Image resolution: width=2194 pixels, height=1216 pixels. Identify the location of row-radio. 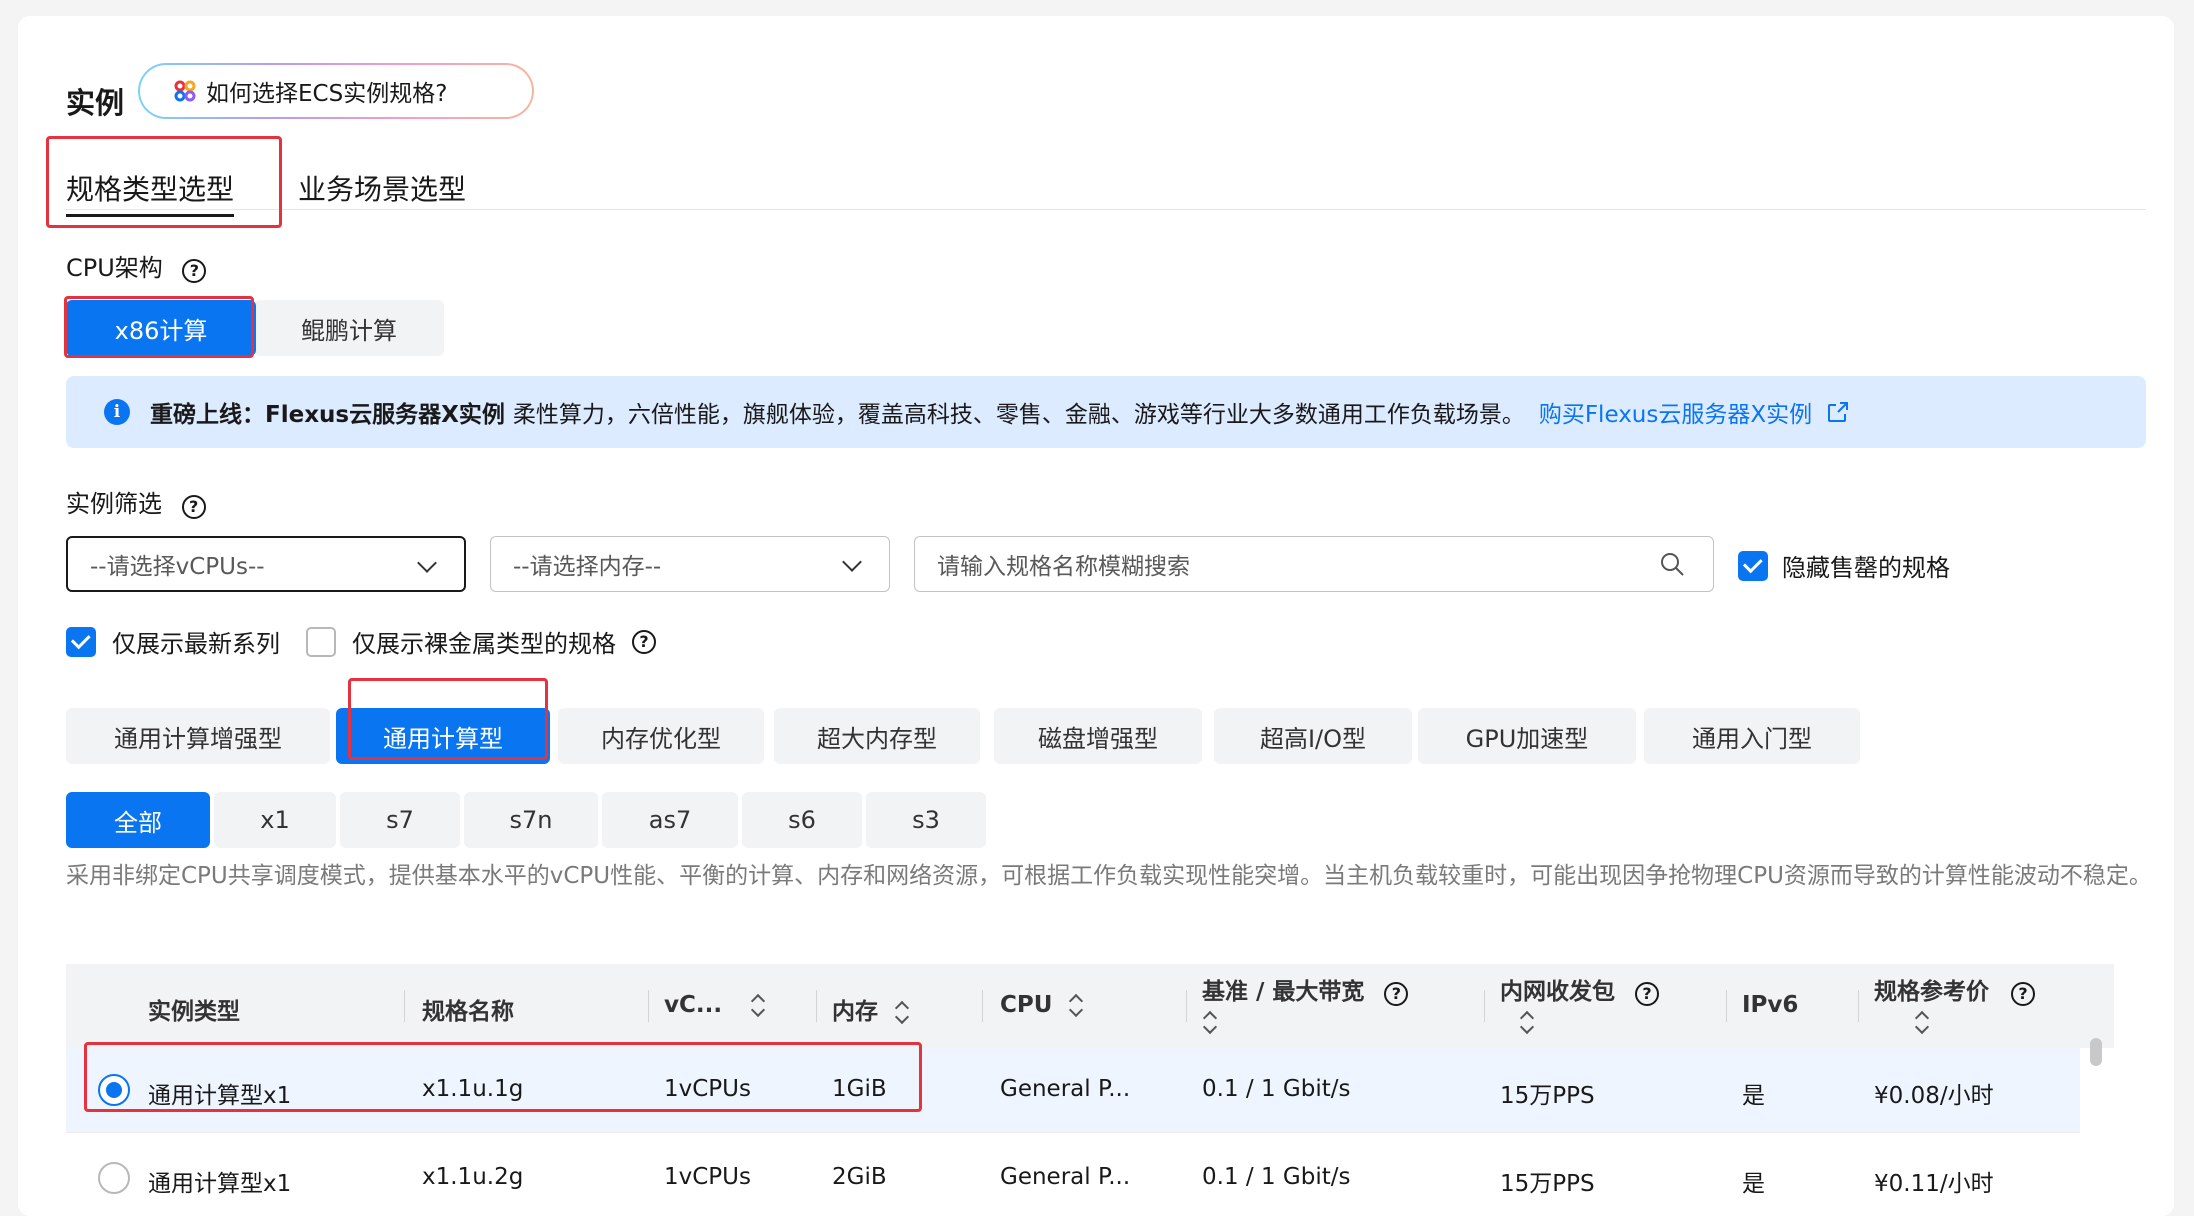
(114, 1178).